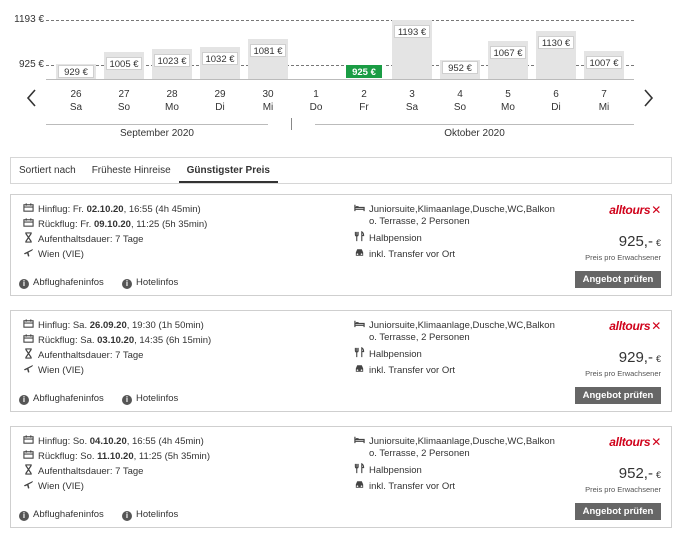  What do you see at coordinates (115, 456) in the screenshot?
I see `return-flight: Rückflug: So. 11.10.20, 11:25 (5h 35min)` at bounding box center [115, 456].